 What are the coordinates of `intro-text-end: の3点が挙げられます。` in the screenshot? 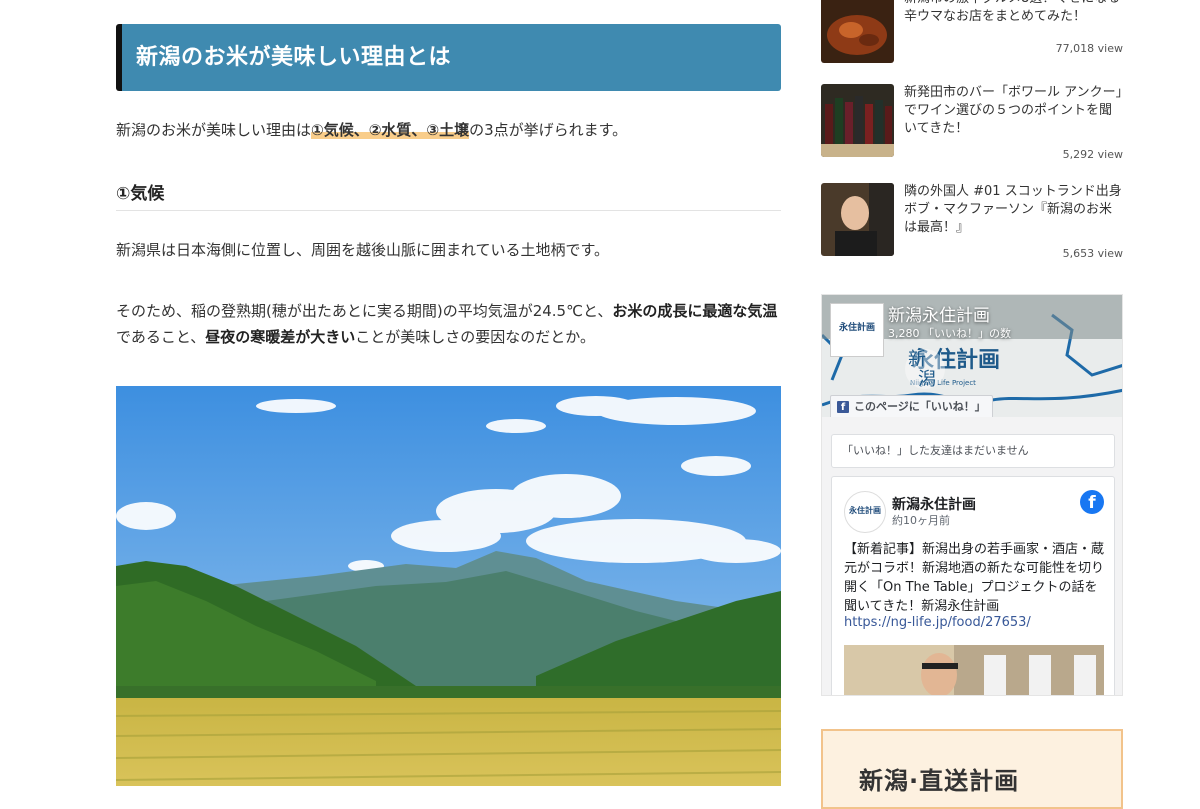 It's located at (548, 130).